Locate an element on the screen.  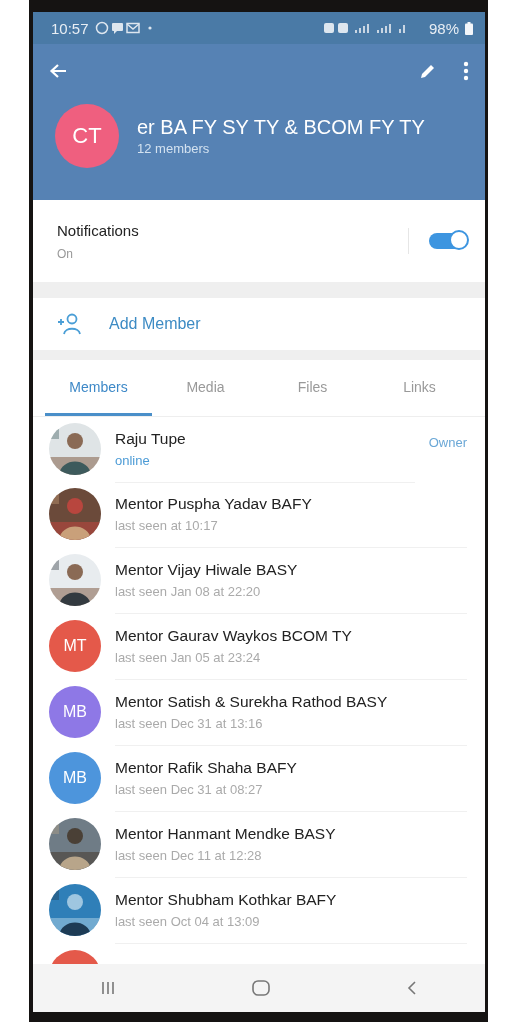
clock-time: 10:57 is located at coordinates (70, 28).